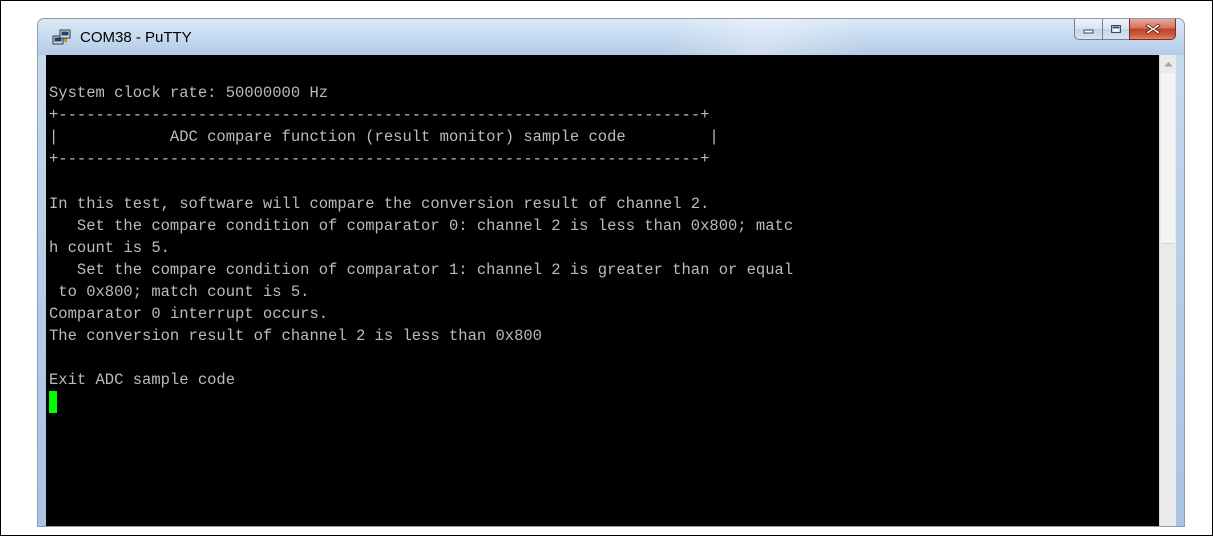 This screenshot has width=1213, height=536. I want to click on window-controls, so click(1125, 30).